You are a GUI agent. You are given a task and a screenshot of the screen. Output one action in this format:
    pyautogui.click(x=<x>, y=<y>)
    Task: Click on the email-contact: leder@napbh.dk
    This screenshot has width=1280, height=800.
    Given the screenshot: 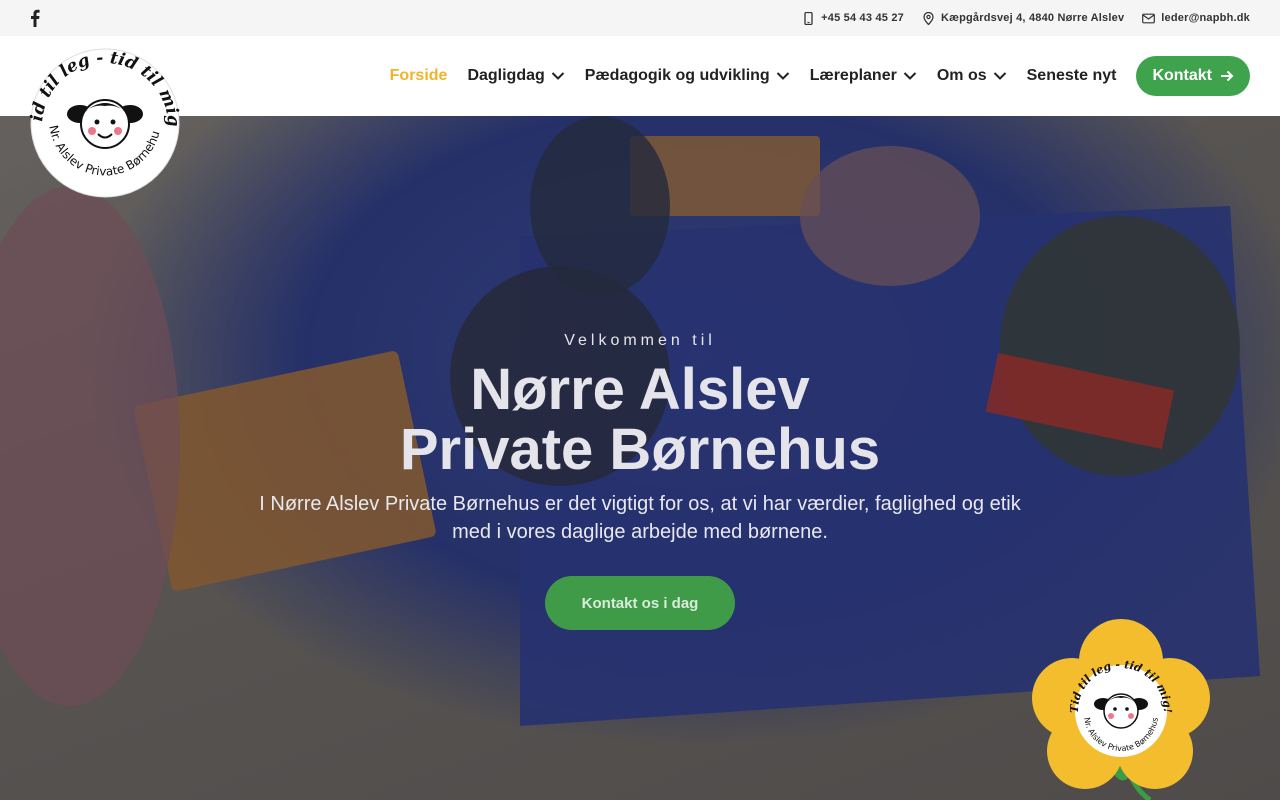 What is the action you would take?
    pyautogui.click(x=1196, y=18)
    